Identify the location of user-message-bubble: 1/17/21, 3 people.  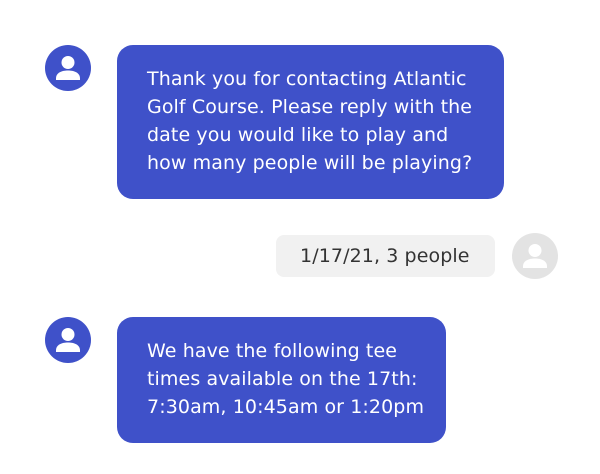
(385, 256).